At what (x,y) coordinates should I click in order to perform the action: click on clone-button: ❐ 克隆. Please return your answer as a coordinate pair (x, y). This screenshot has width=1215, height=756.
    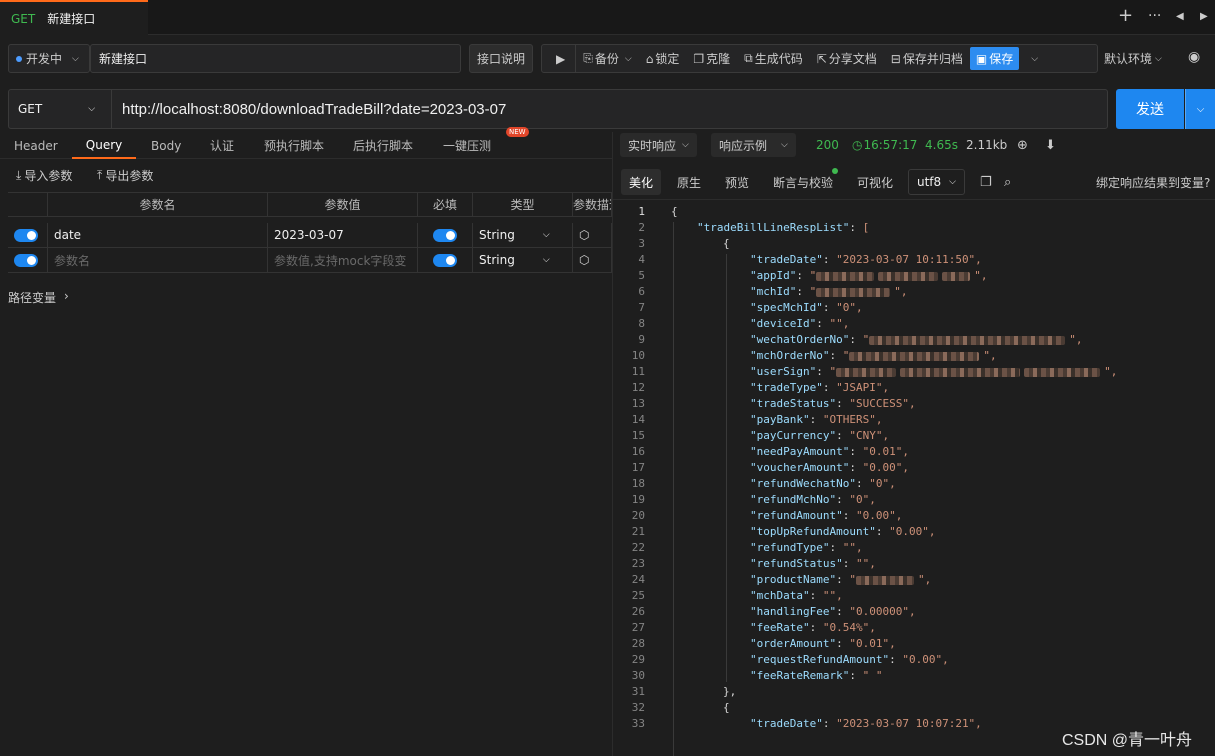
    Looking at the image, I should click on (711, 58).